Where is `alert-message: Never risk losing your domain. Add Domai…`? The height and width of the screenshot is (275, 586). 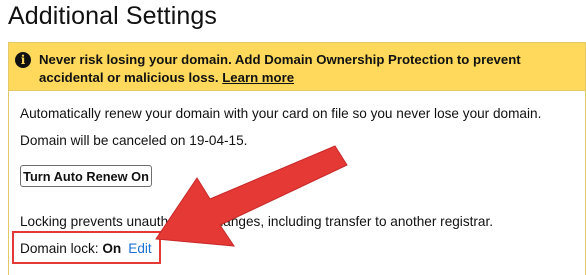 alert-message: Never risk losing your domain. Add Domai… is located at coordinates (309, 69).